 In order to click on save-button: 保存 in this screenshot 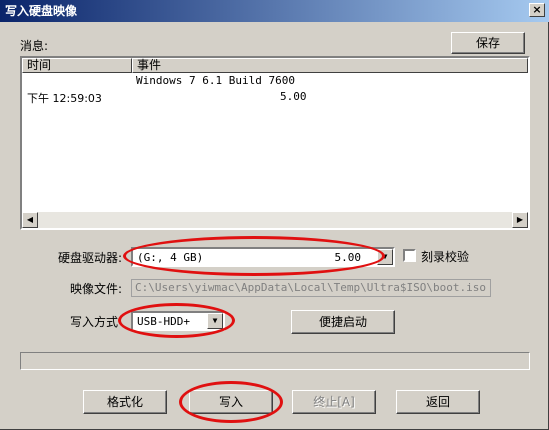, I will do `click(488, 43)`.